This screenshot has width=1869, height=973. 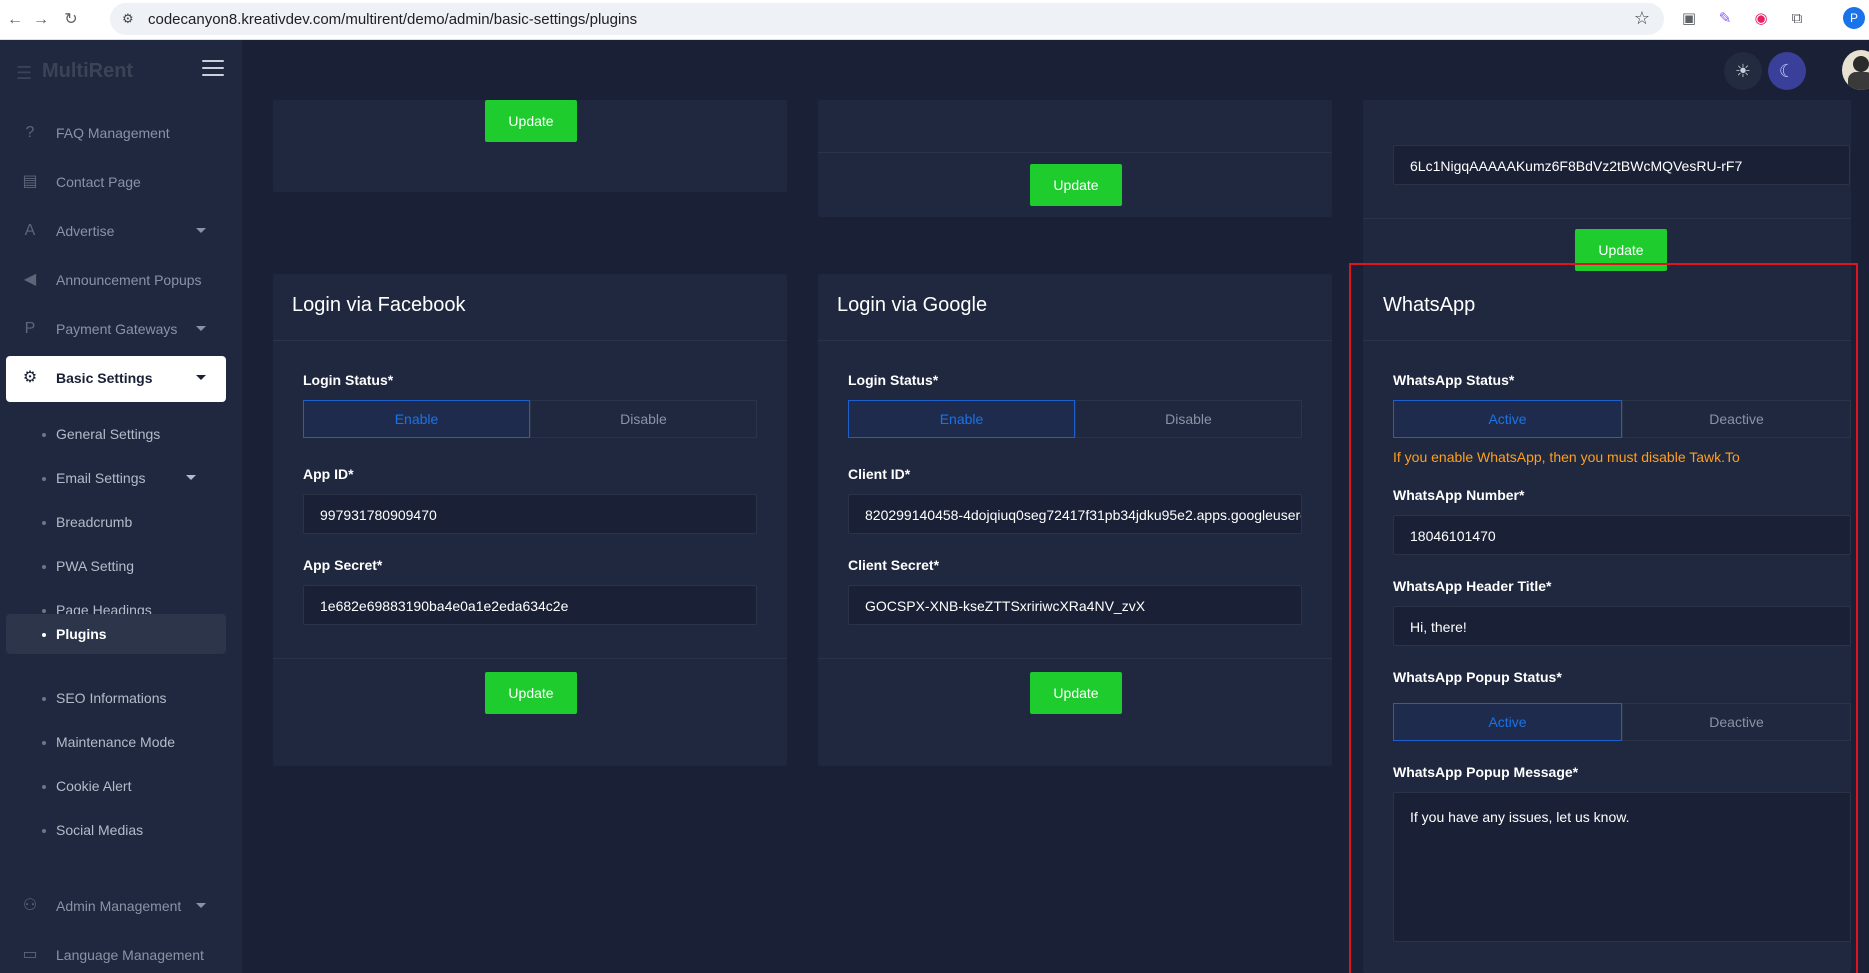 What do you see at coordinates (1621, 165) in the screenshot?
I see `recaptcha-key-field: 6Lc1NigqAAAAAKumz6F8BdVz2tBWcMQVesRU-rF7` at bounding box center [1621, 165].